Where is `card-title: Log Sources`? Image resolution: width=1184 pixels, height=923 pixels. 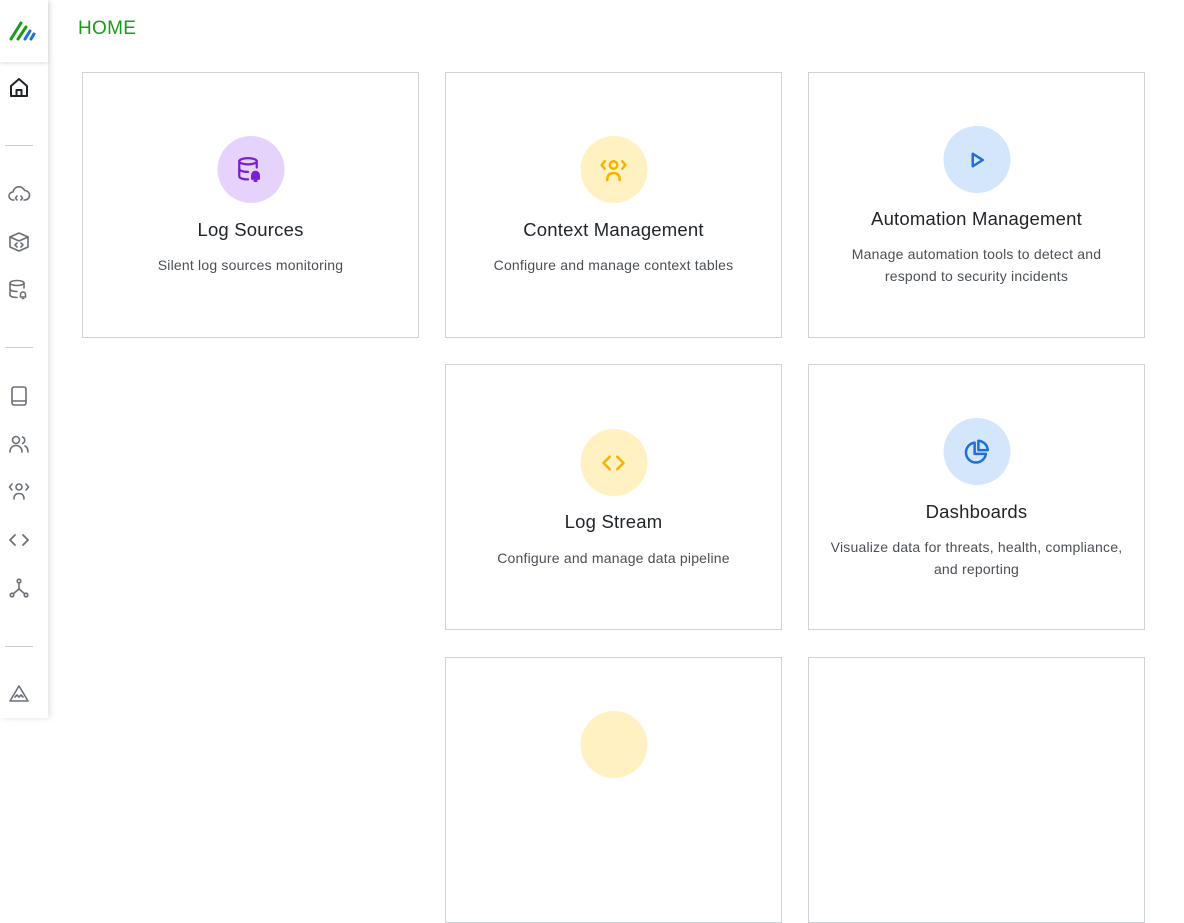 card-title: Log Sources is located at coordinates (250, 229).